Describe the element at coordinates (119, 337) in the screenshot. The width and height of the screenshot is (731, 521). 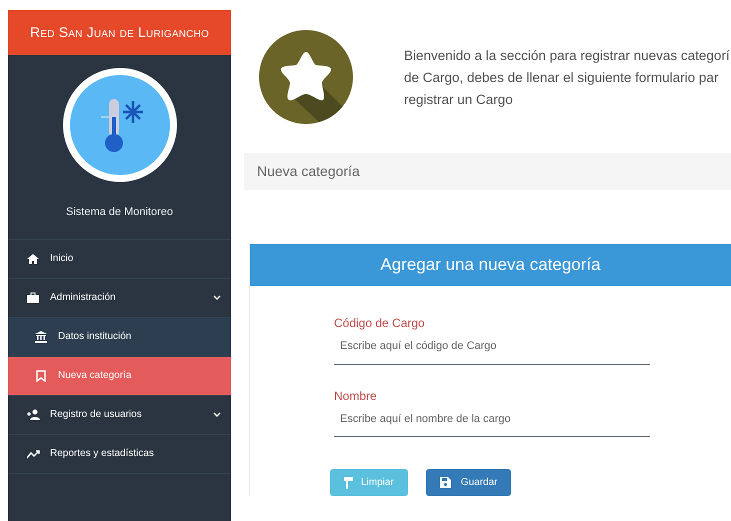
I see `sidebar-item: Datos institución` at that location.